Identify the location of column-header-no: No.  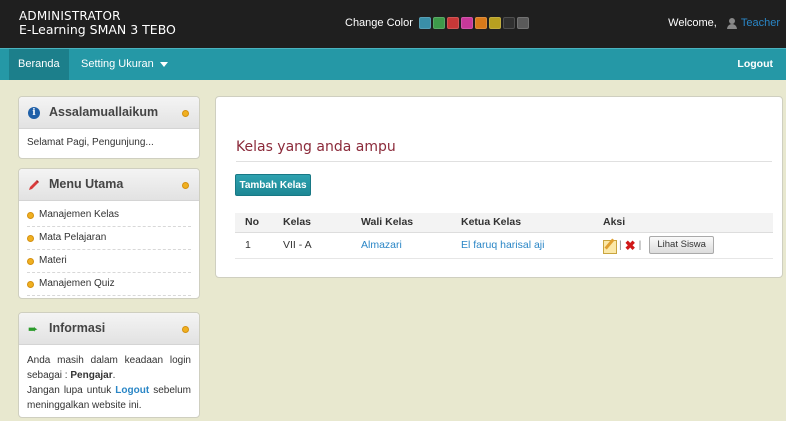
(254, 223).